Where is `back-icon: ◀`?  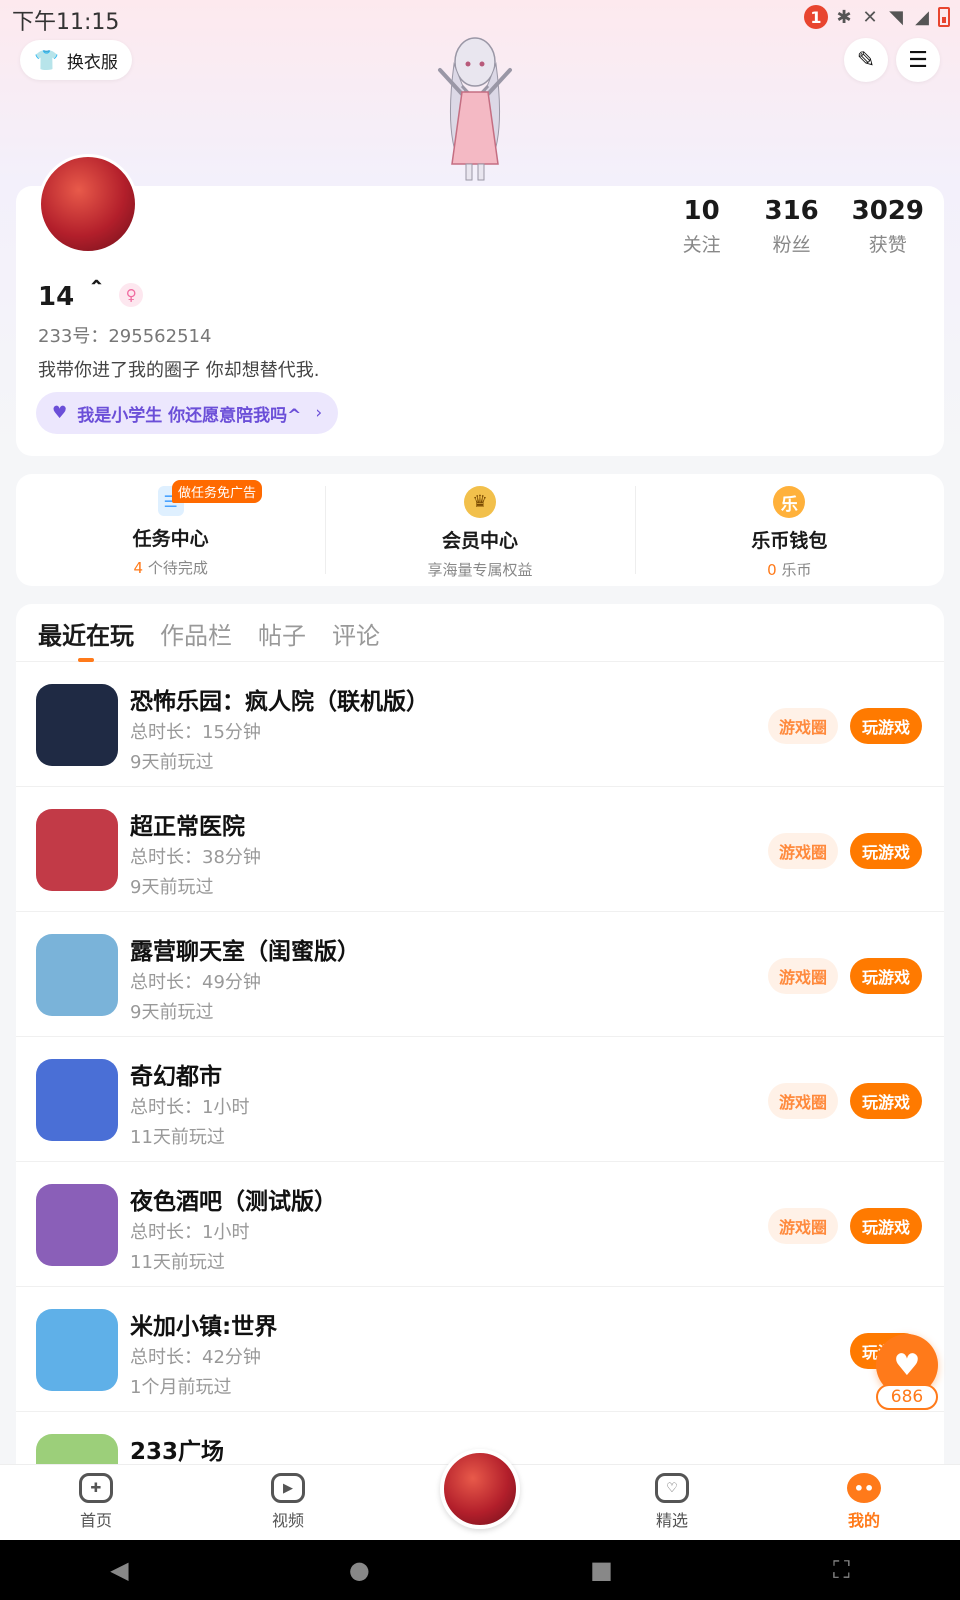
back-icon: ◀ is located at coordinates (119, 1570).